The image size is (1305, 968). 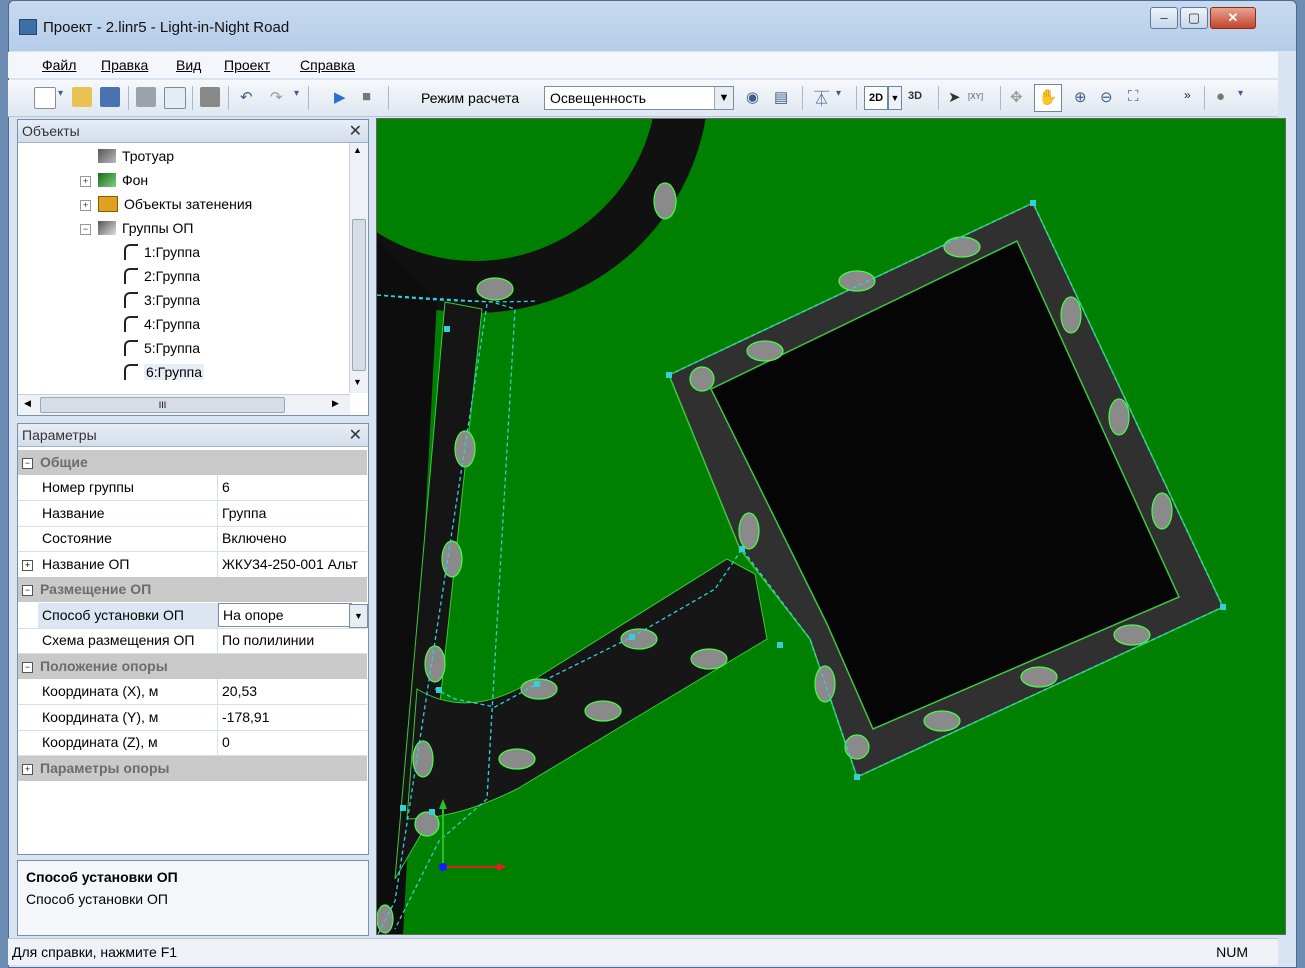 I want to click on print-icon, so click(x=146, y=97).